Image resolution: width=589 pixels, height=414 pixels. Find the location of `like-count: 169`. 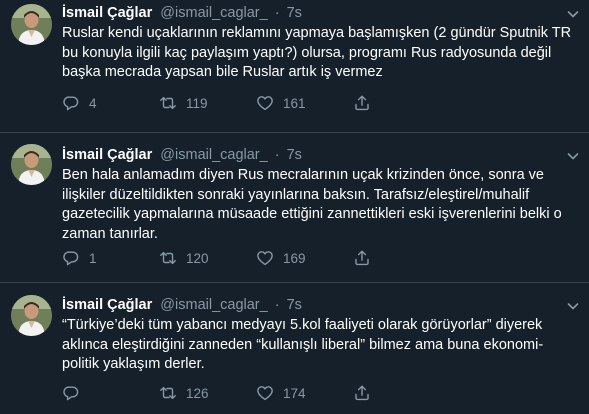

like-count: 169 is located at coordinates (294, 258).